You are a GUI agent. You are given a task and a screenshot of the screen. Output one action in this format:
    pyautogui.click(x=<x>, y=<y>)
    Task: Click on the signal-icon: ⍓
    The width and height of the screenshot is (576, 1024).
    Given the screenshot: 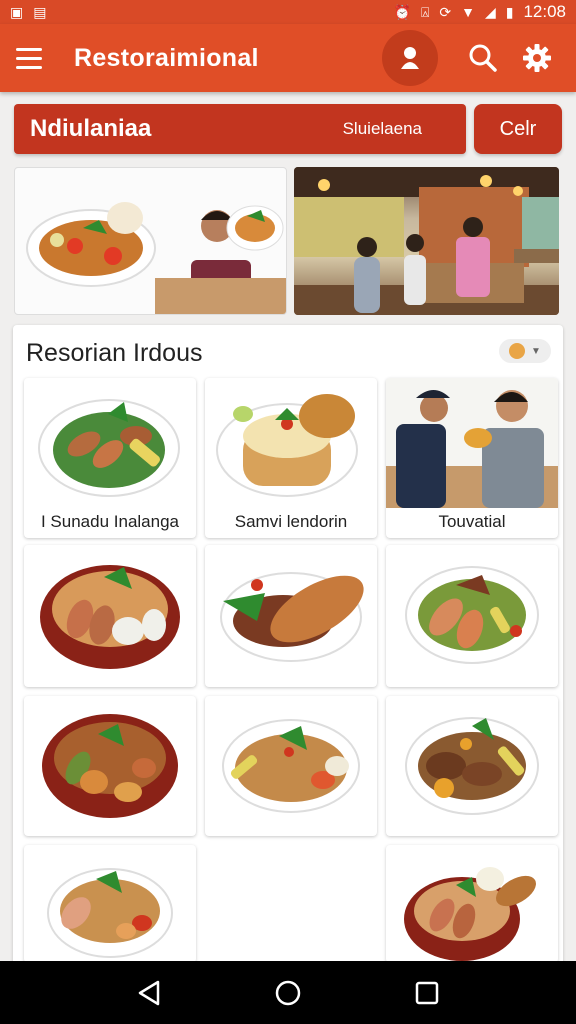 What is the action you would take?
    pyautogui.click(x=425, y=12)
    